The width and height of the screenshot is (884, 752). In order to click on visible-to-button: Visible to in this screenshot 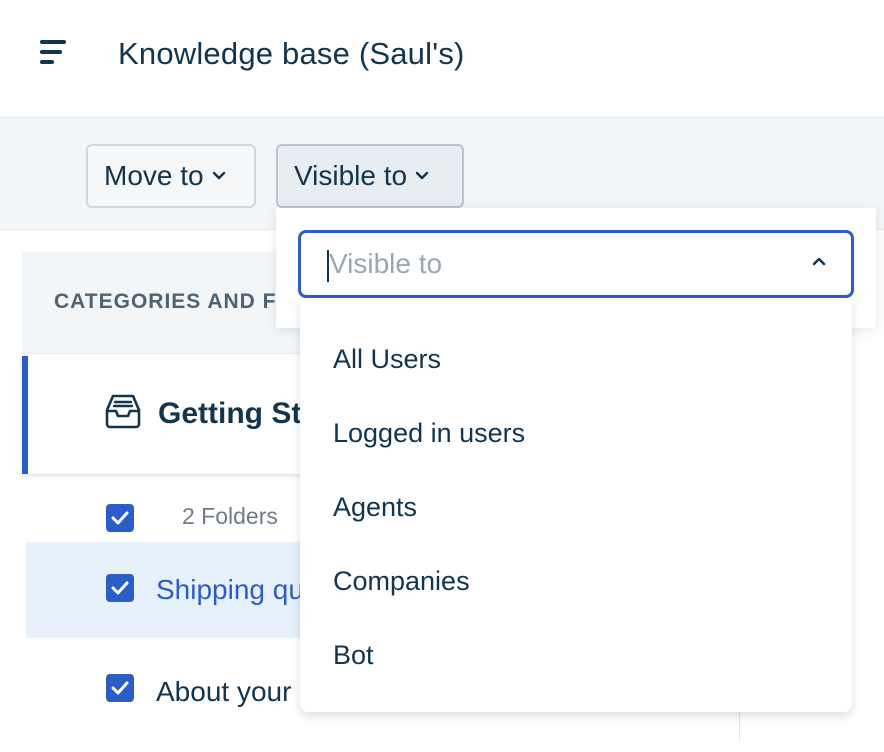, I will do `click(370, 176)`.